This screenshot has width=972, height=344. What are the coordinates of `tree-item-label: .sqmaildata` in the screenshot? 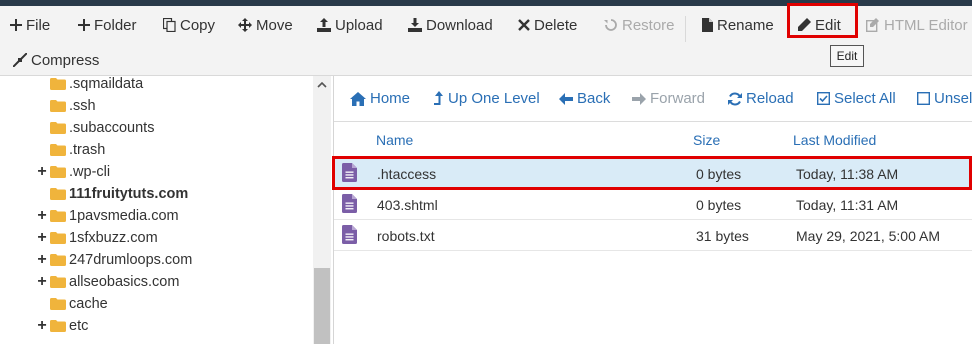 It's located at (106, 84).